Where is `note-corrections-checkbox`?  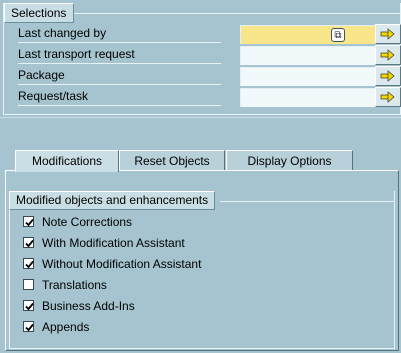 note-corrections-checkbox is located at coordinates (28, 221).